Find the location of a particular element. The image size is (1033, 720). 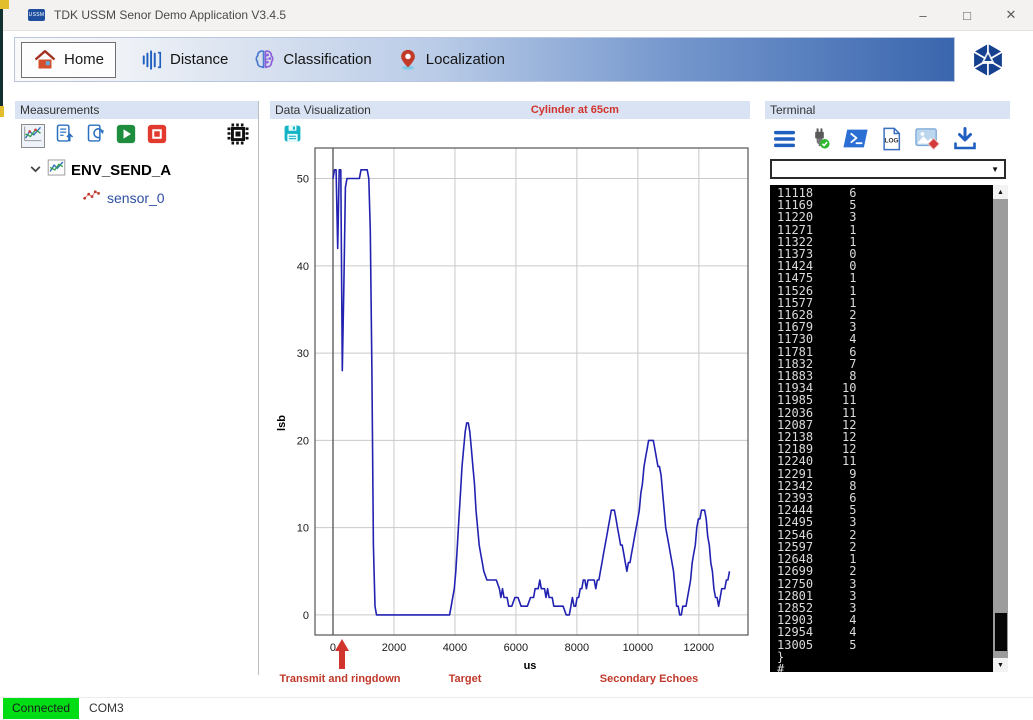

measurements-tree: ENV_SEND_A sensor_0 is located at coordinates (136, 178).